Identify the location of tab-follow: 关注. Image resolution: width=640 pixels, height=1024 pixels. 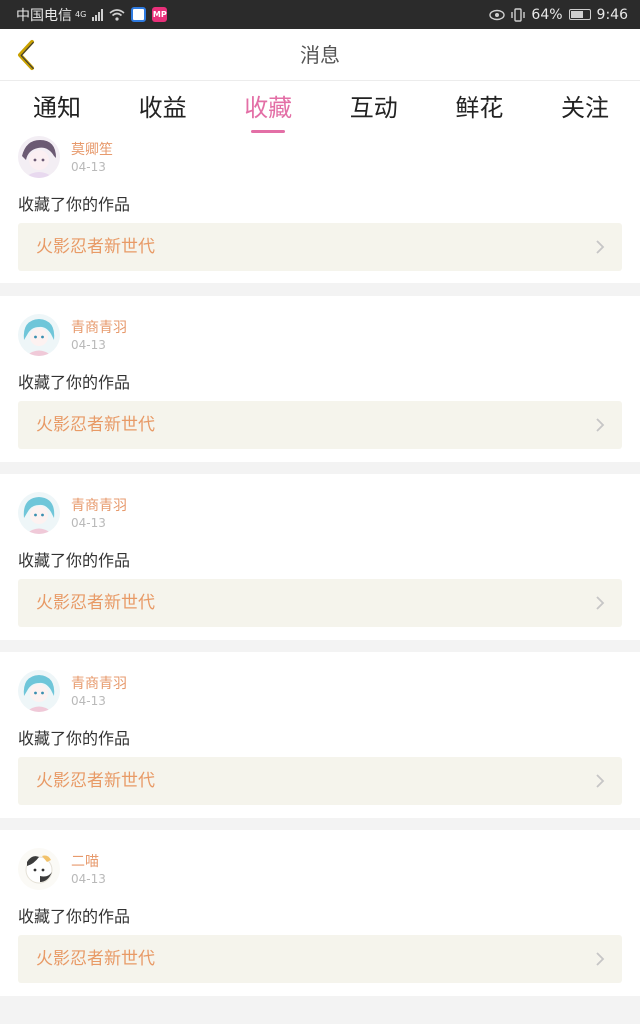
(585, 108).